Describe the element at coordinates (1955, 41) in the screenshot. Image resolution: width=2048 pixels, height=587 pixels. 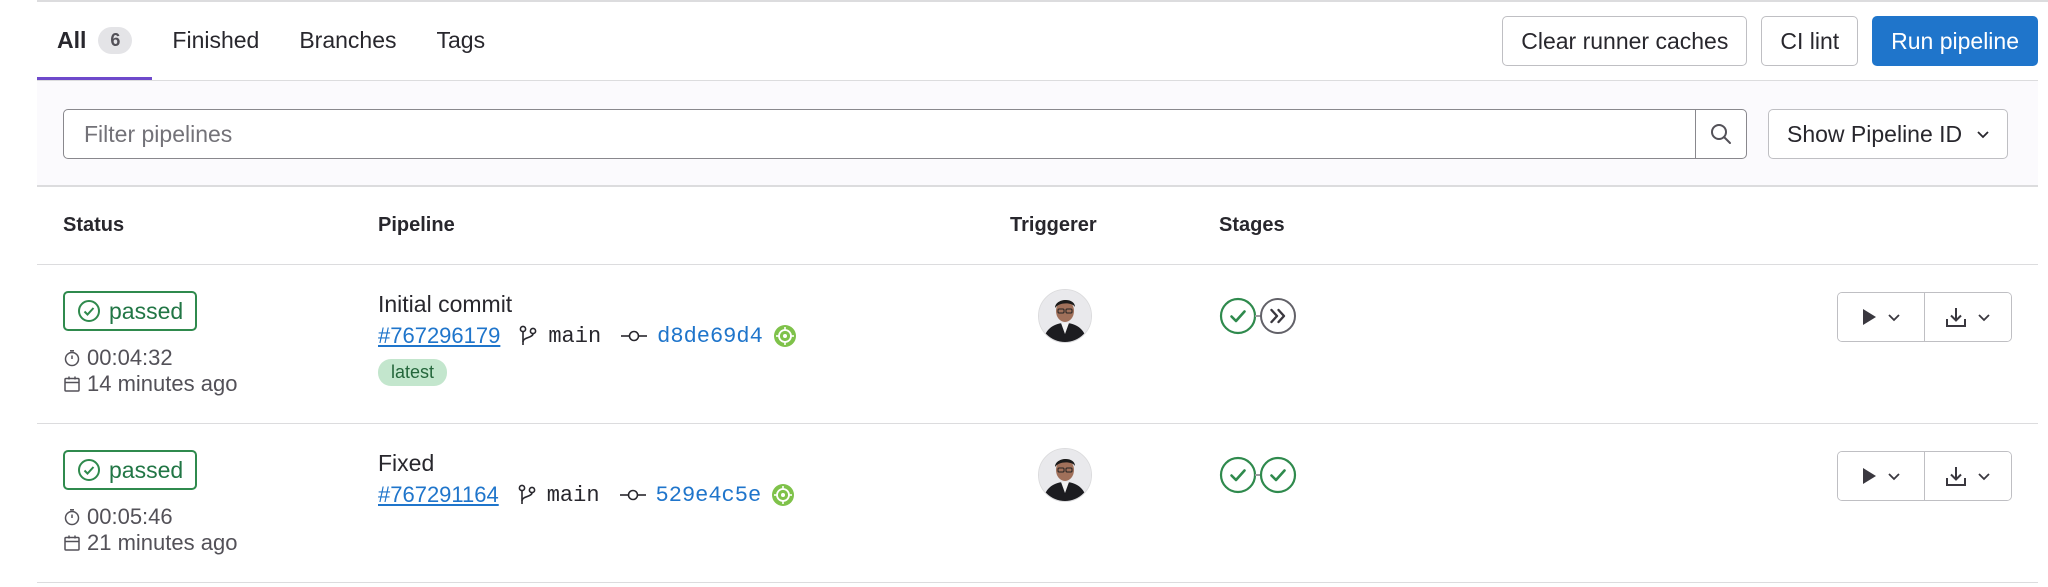
I see `run-pipeline-button: Run pipeline` at that location.